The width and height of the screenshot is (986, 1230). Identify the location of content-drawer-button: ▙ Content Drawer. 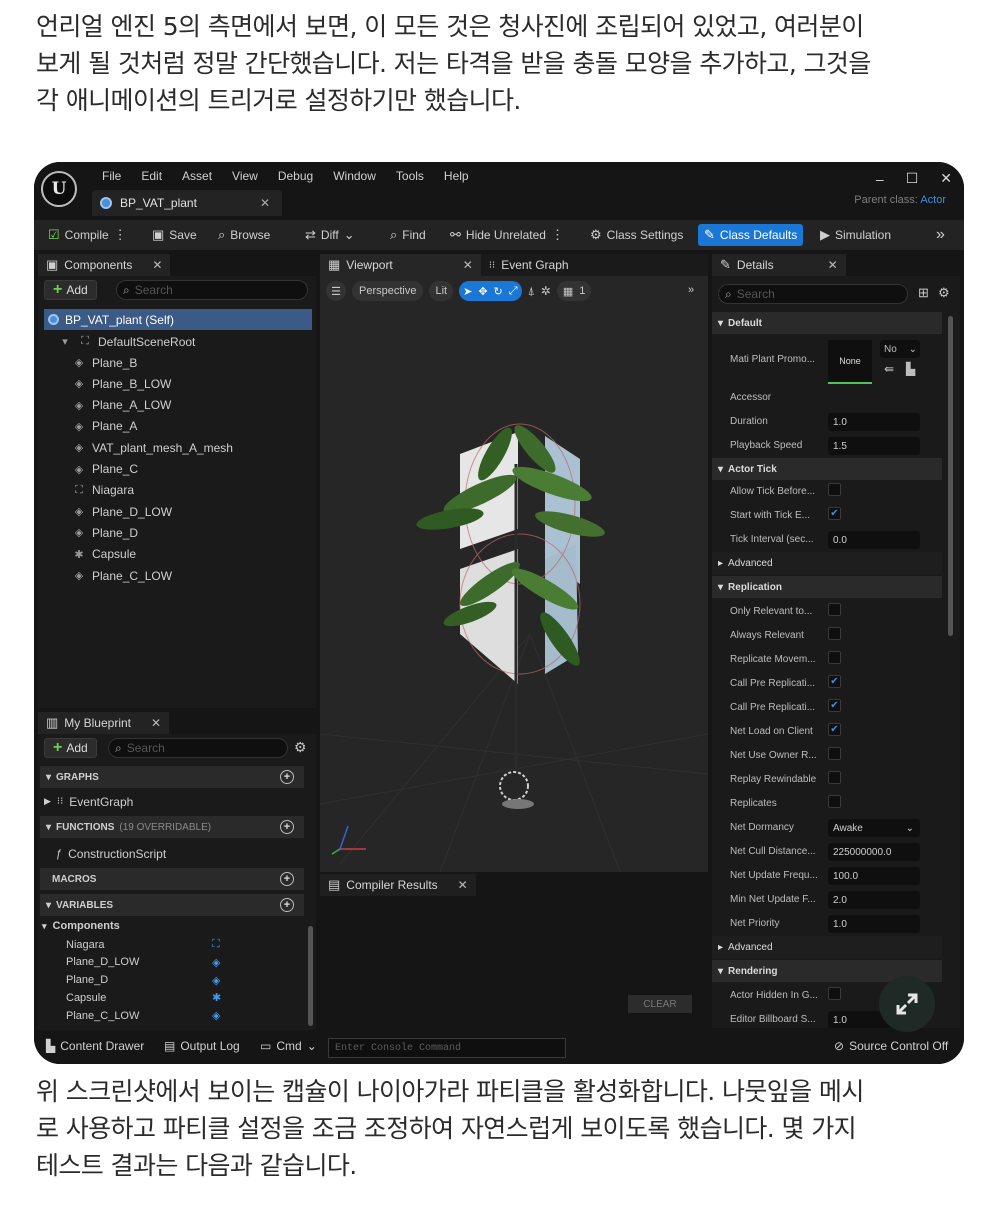
(95, 1046).